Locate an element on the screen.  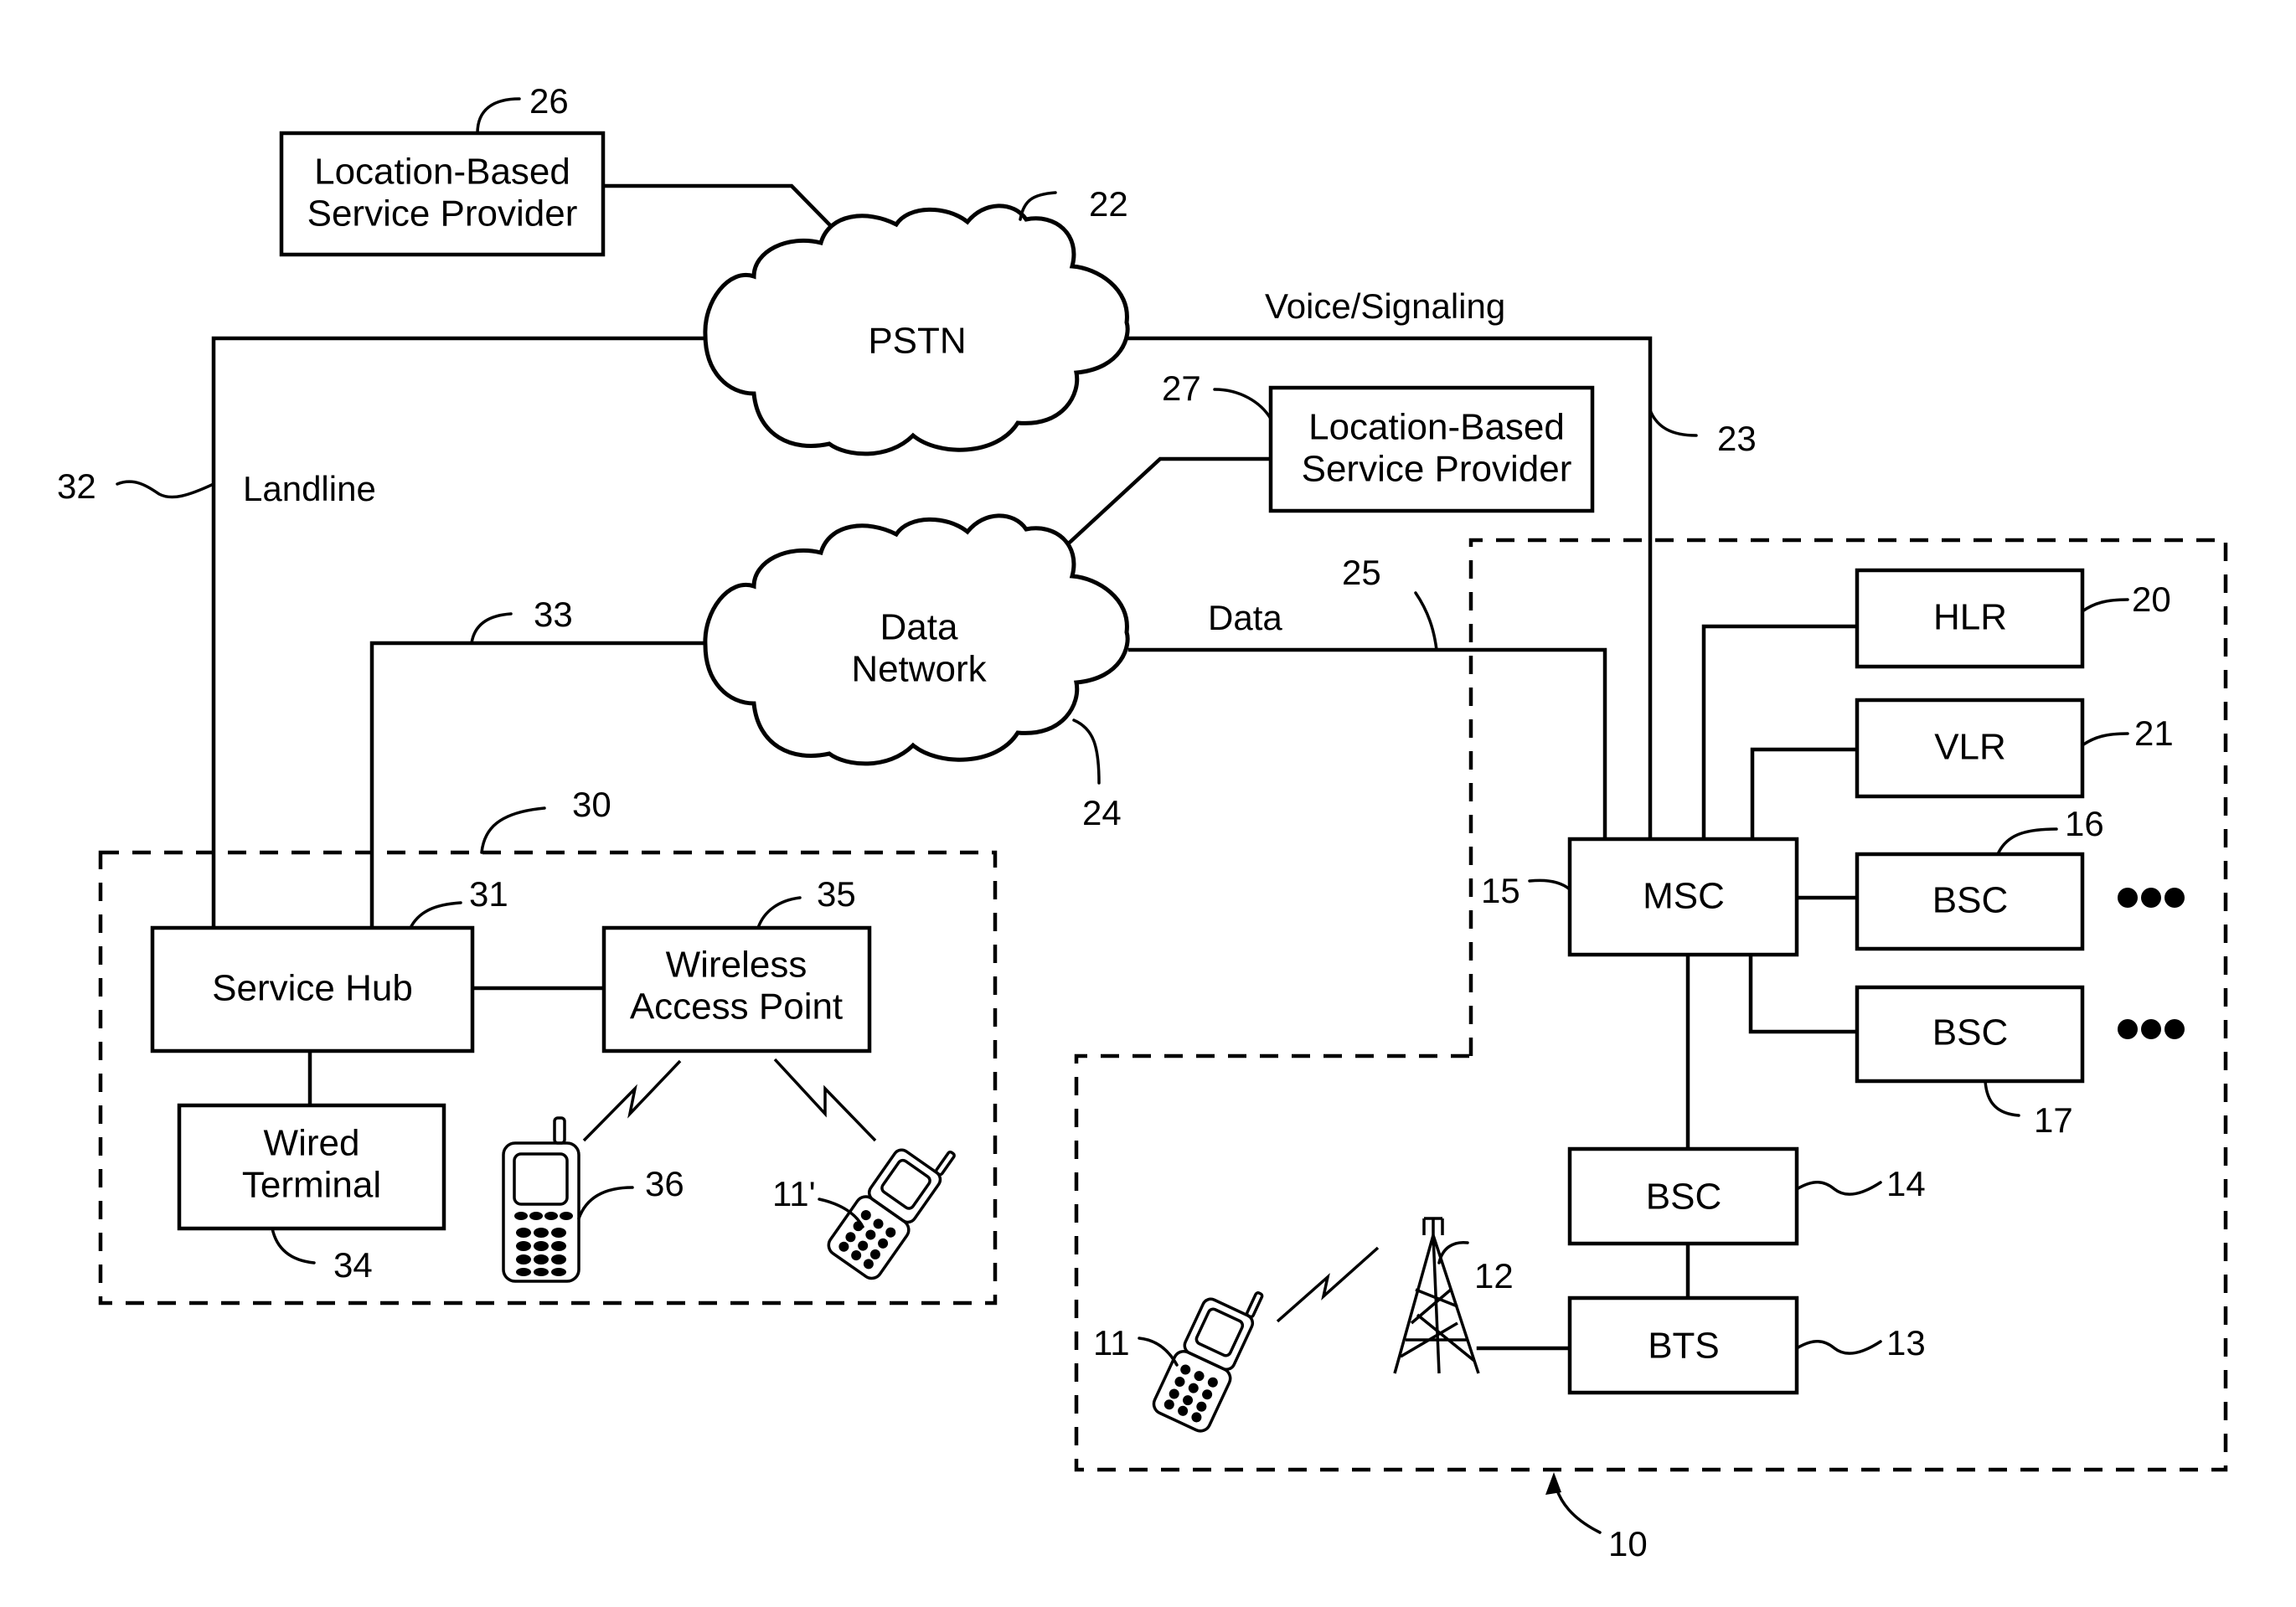
lbsp-26-line1: Location-Based is located at coordinates (442, 172).